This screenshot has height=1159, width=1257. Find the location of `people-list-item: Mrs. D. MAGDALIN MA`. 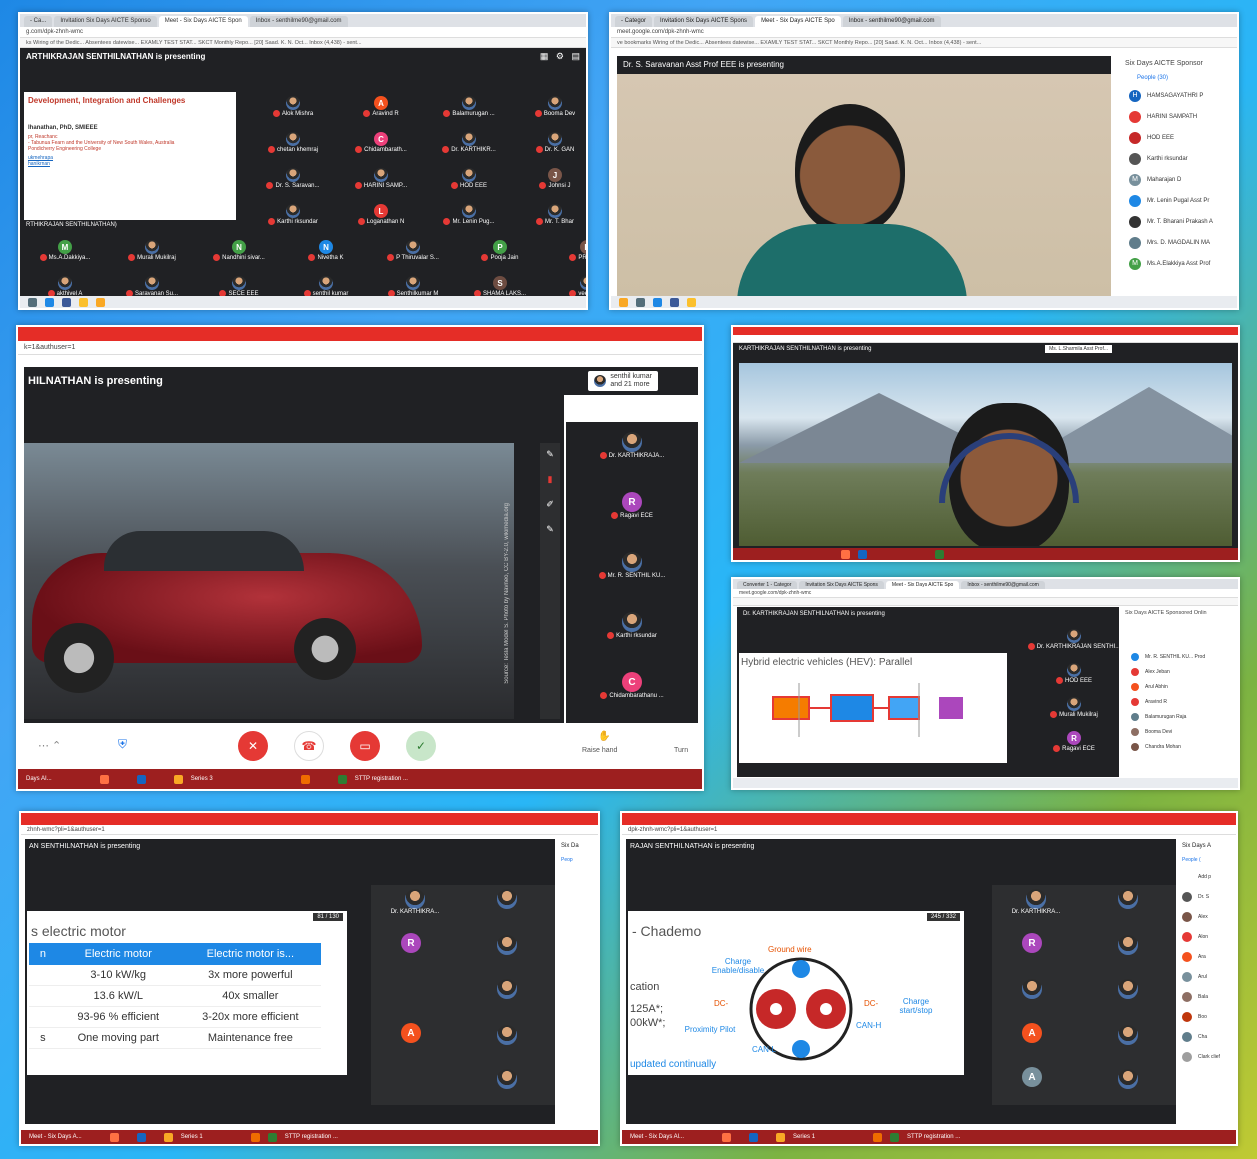

people-list-item: Mrs. D. MAGDALIN MA is located at coordinates (1178, 242).